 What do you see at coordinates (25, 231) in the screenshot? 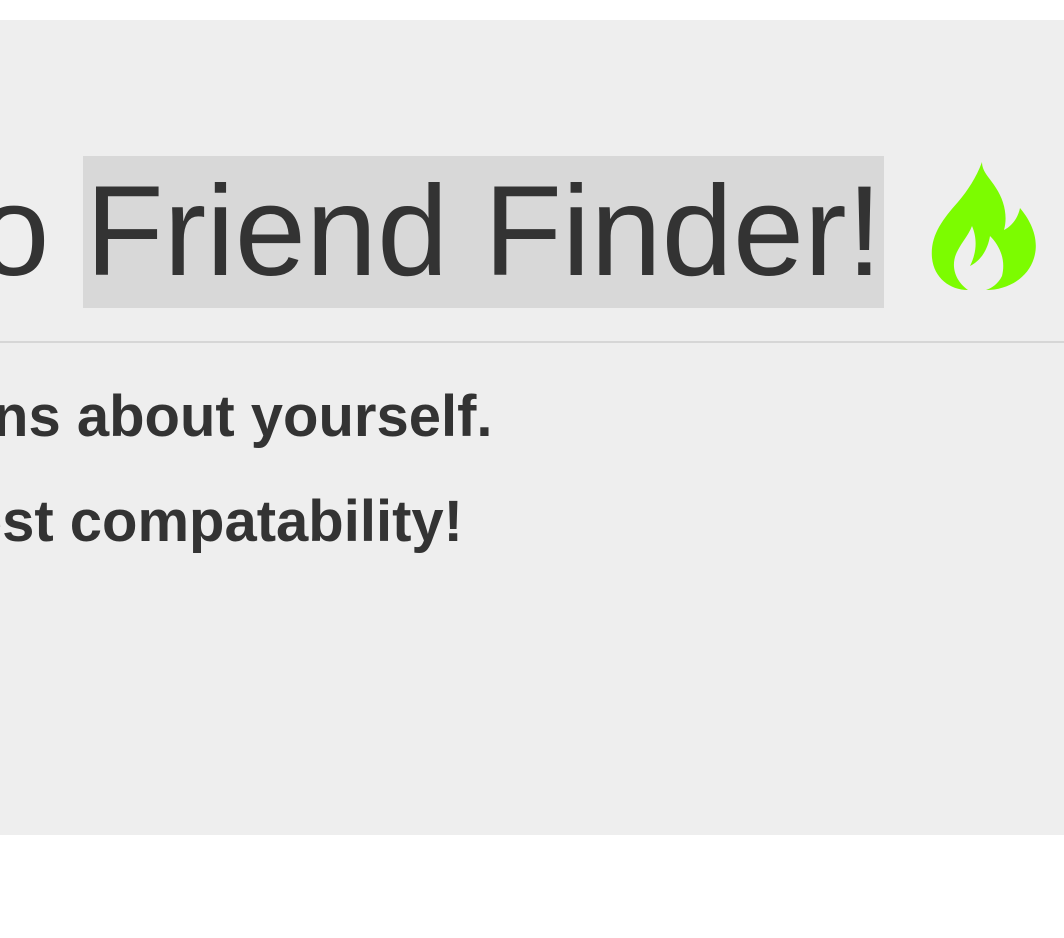
I see `title-prefix: Welcome to` at bounding box center [25, 231].